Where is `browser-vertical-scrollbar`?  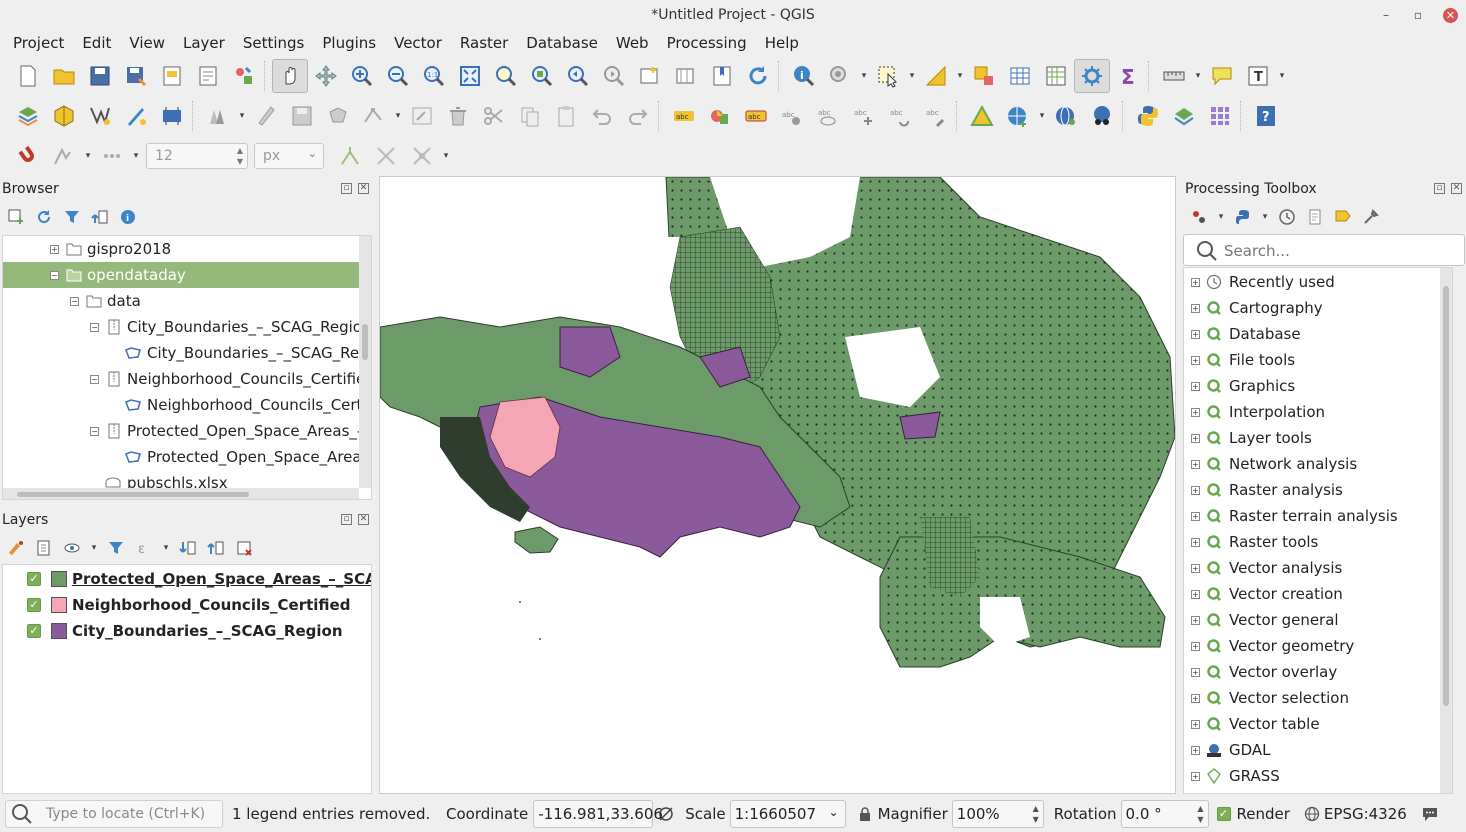 browser-vertical-scrollbar is located at coordinates (365, 362).